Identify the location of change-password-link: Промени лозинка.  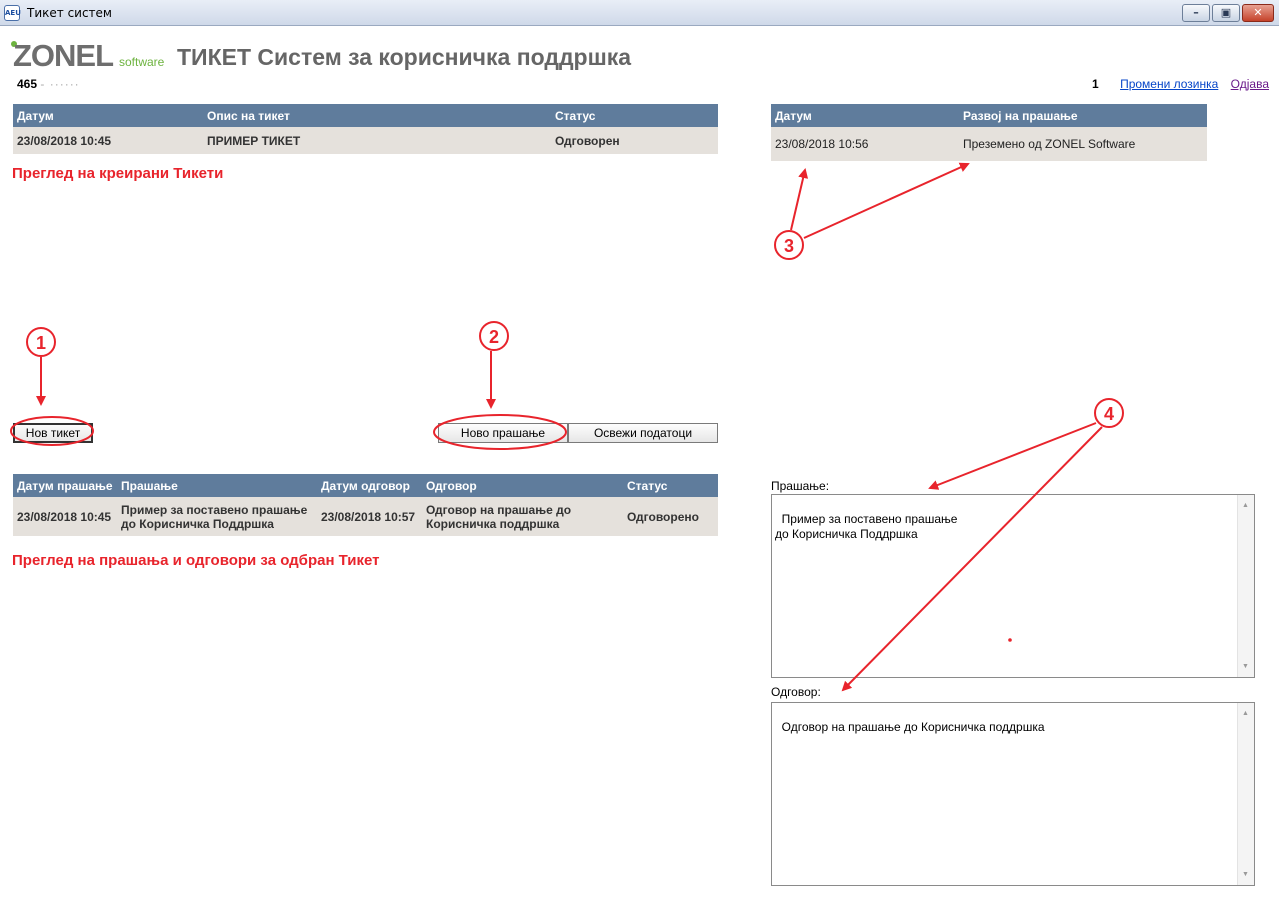
(1169, 84).